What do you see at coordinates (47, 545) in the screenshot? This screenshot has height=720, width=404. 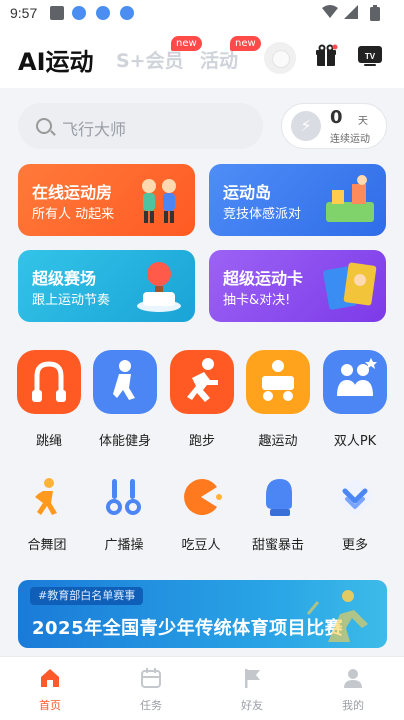 I see `sport-label: 合舞团` at bounding box center [47, 545].